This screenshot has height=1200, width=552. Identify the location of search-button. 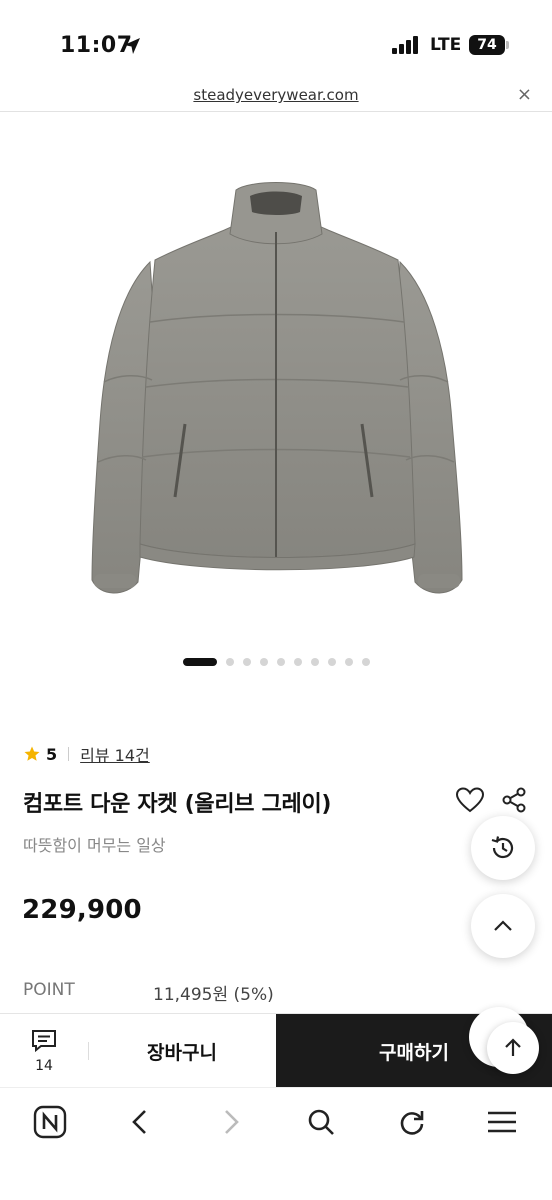
(321, 1122).